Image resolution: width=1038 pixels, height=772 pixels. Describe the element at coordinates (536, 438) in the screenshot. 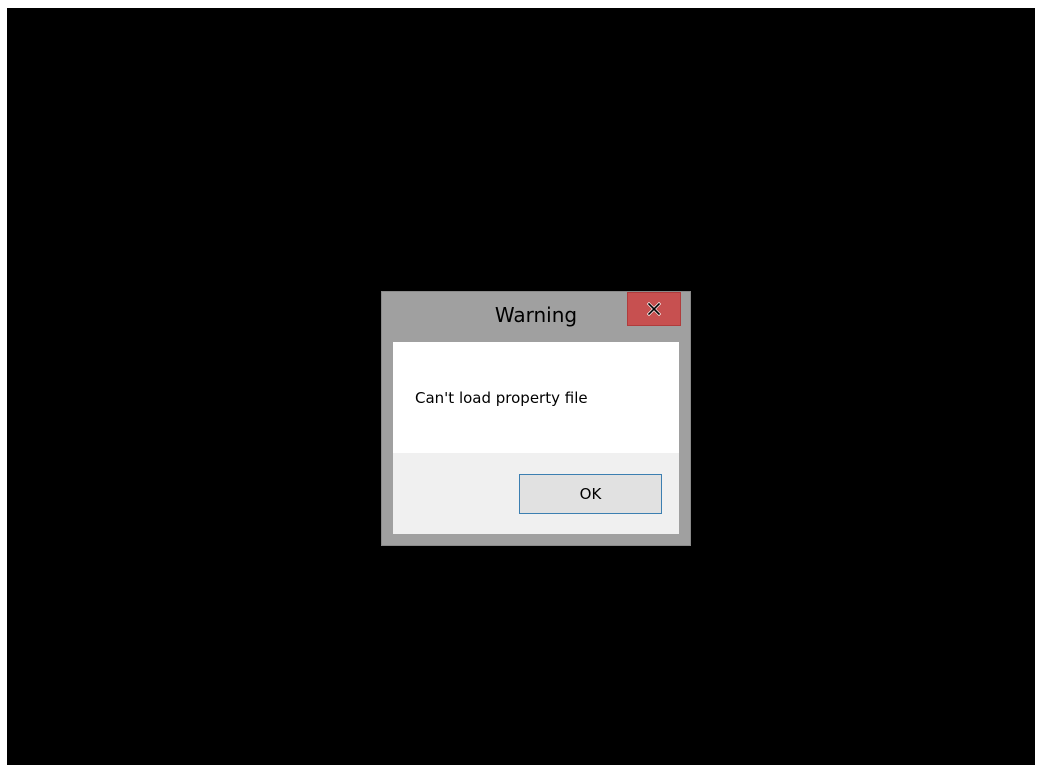

I see `dialog-content: Can't load property file OK` at that location.